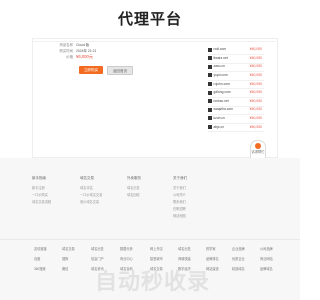  I want to click on footer-link: 新手注册, so click(38, 187).